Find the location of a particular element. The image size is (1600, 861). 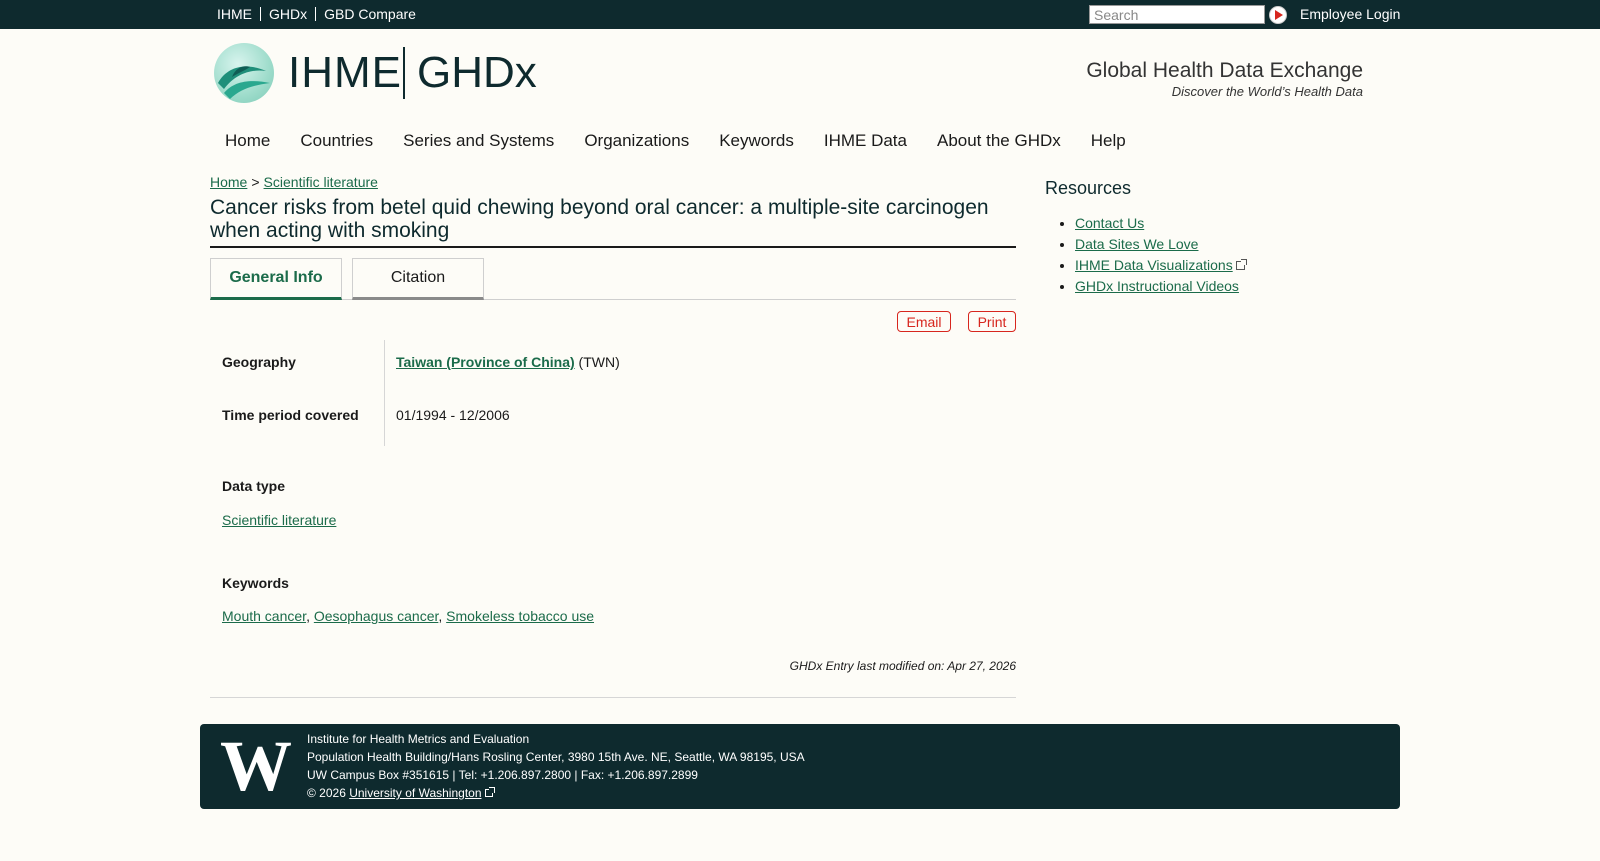

employee-login-link: Employee Login is located at coordinates (1350, 14).